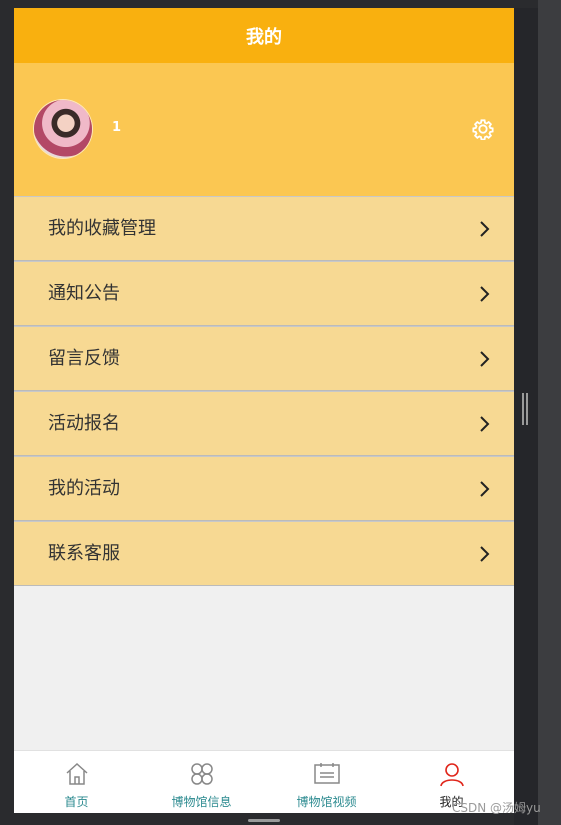  I want to click on resize-handle, so click(525, 409).